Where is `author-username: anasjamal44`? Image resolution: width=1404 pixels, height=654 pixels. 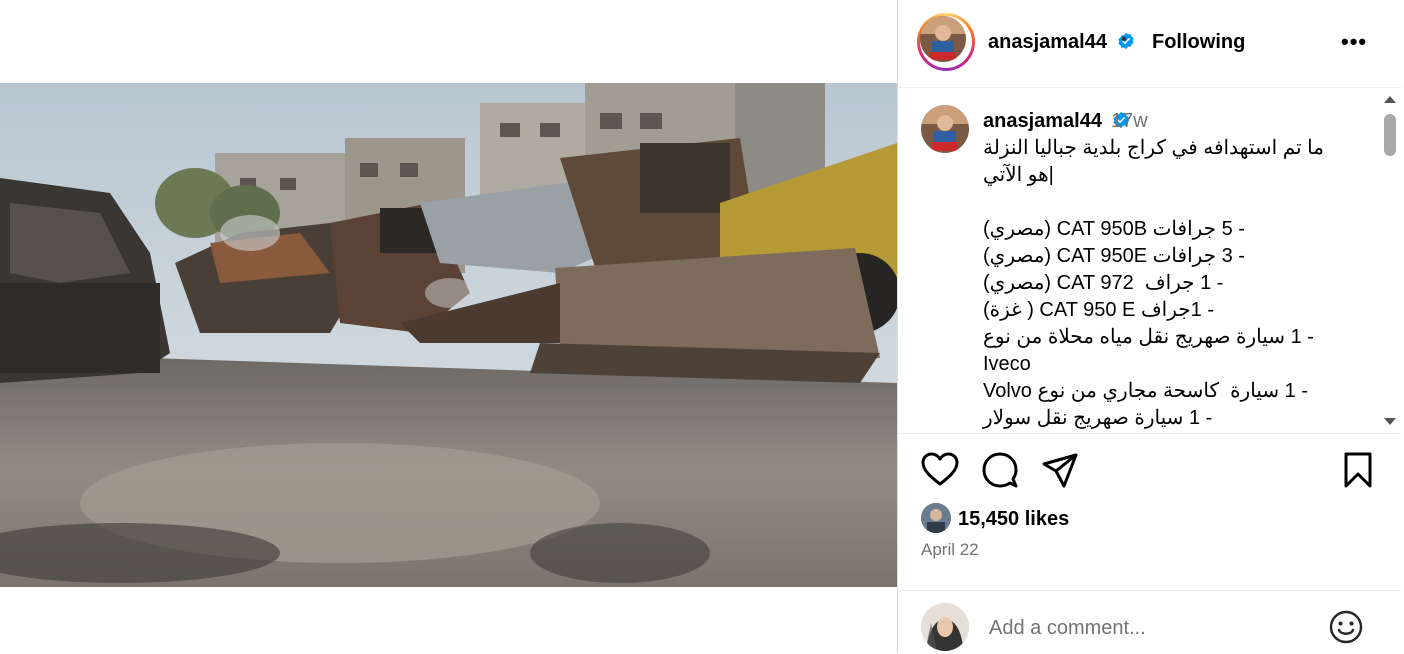
author-username: anasjamal44 is located at coordinates (1061, 42).